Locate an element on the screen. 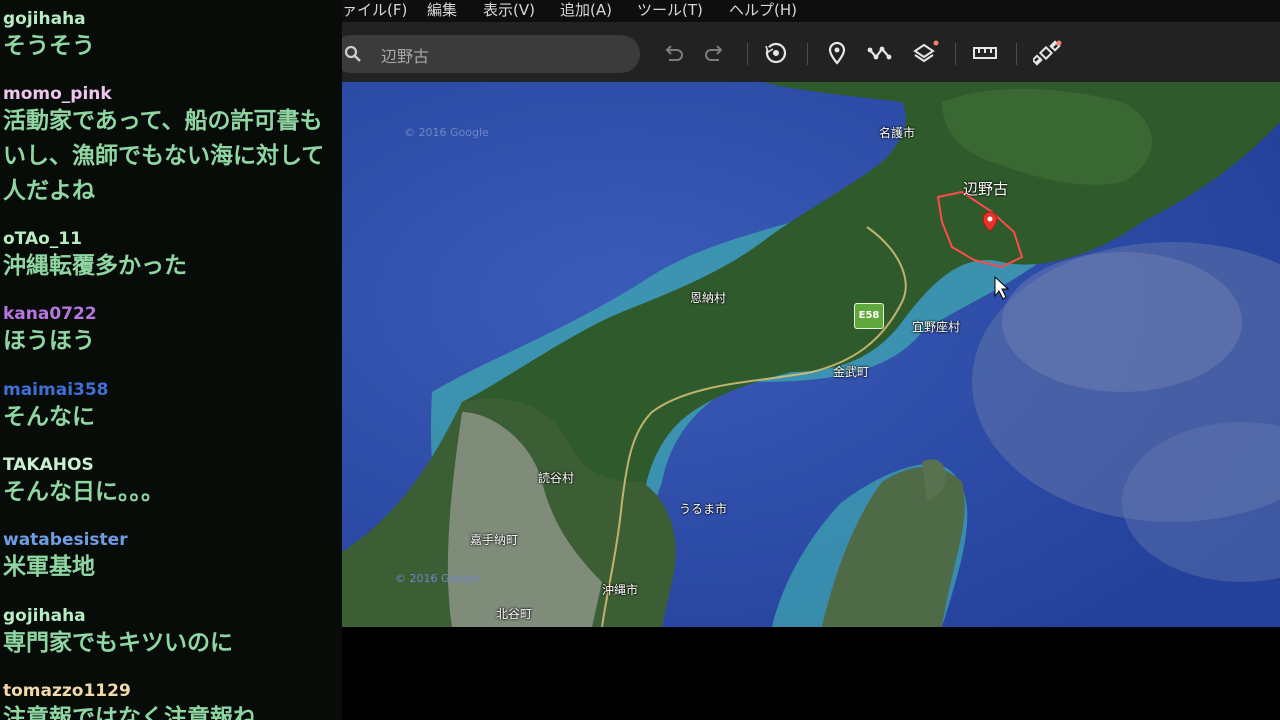  chat-text: そんなに is located at coordinates (49, 417).